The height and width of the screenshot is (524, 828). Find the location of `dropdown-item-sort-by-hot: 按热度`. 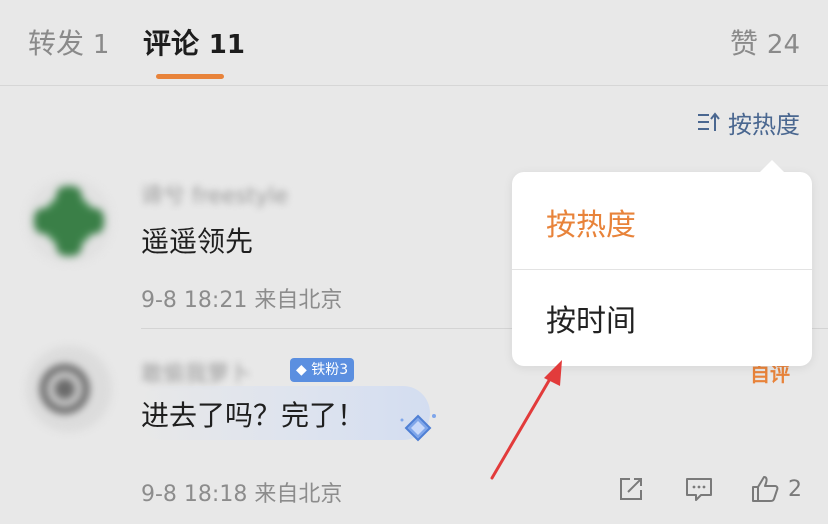

dropdown-item-sort-by-hot: 按热度 is located at coordinates (662, 222).